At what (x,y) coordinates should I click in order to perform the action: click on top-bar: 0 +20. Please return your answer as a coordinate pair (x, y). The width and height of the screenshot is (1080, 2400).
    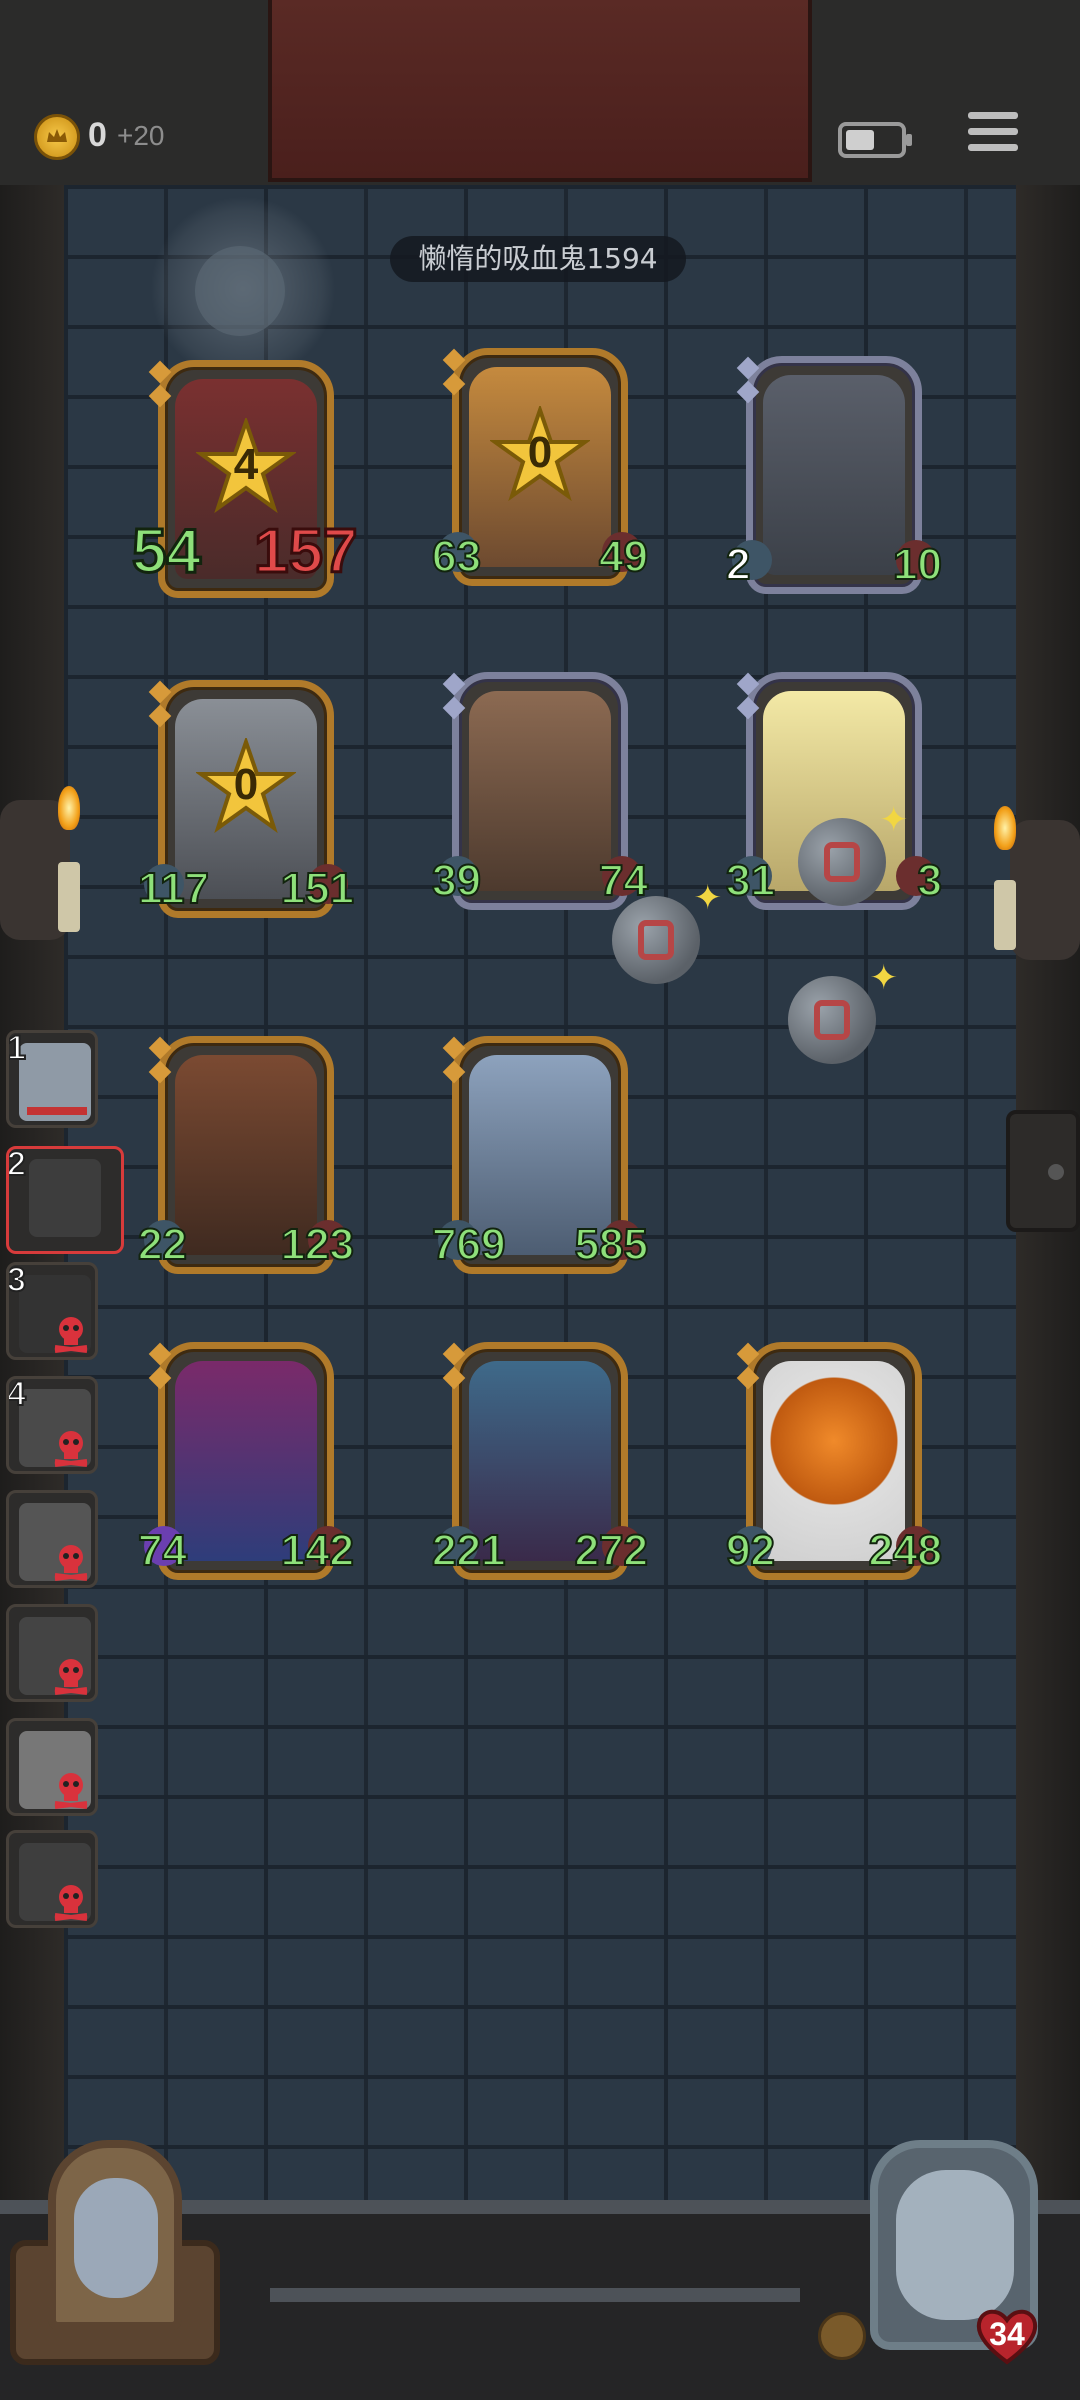
    Looking at the image, I should click on (540, 92).